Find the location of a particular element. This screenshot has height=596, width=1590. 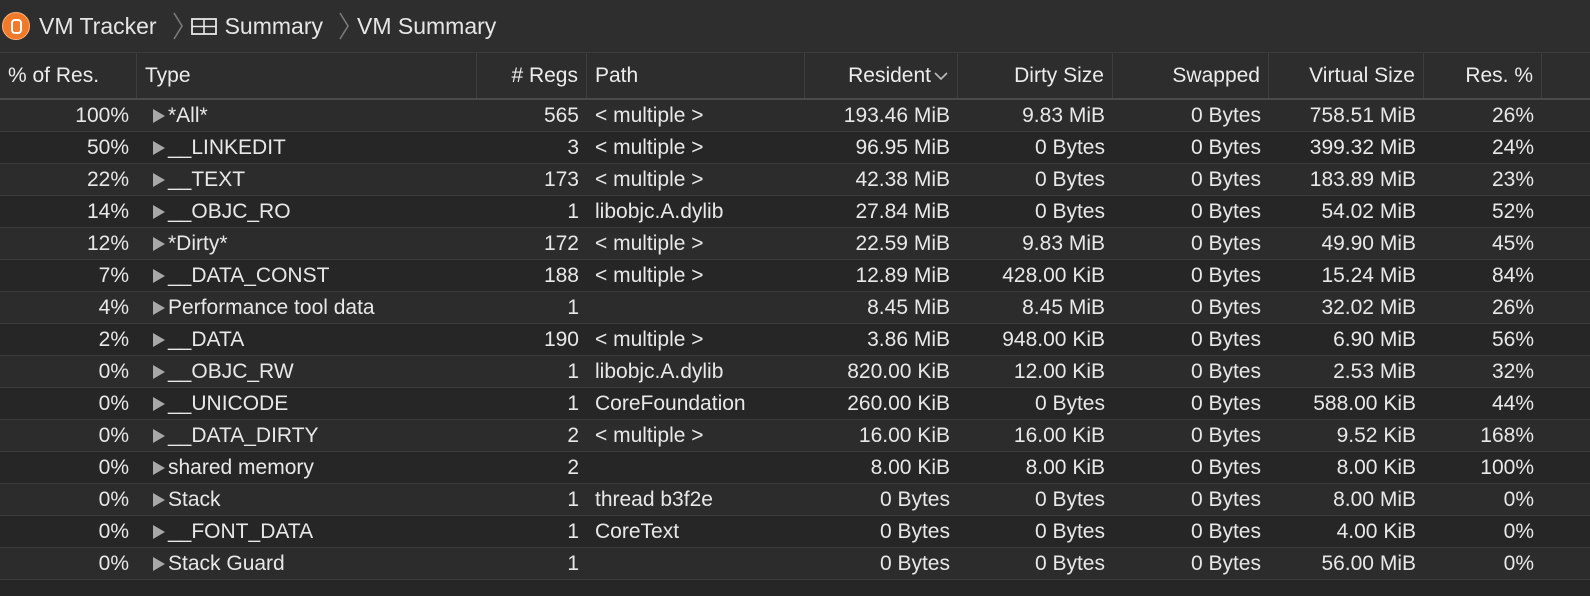

cell-pct-of-res-text: 0% is located at coordinates (113, 435).